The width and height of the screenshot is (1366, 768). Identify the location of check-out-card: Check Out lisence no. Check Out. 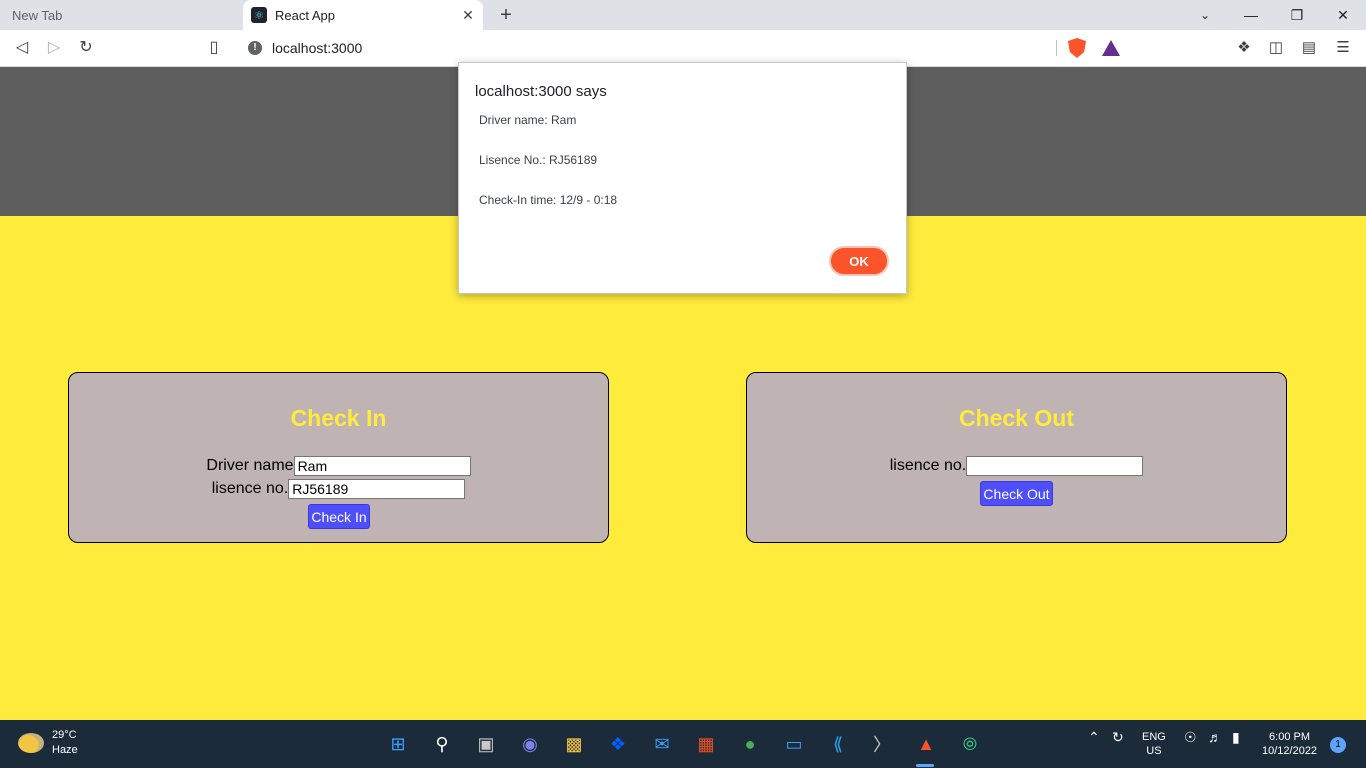
(1016, 457).